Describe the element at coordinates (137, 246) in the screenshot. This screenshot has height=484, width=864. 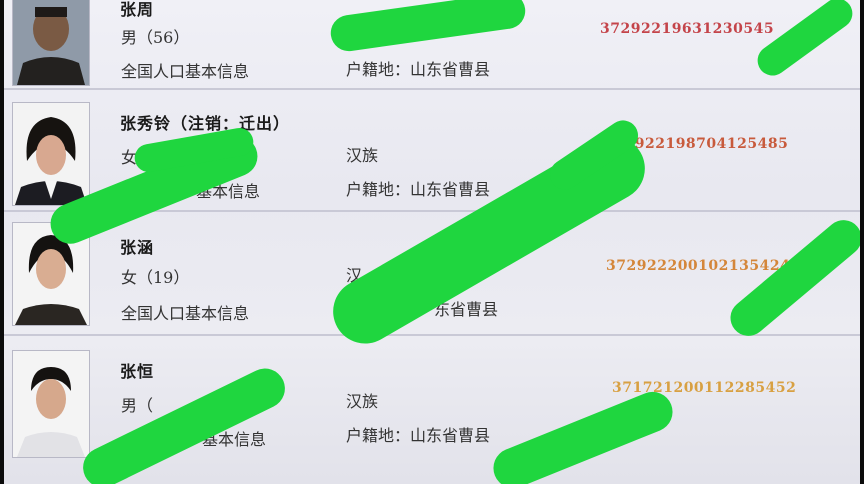
I see `person-name: 张涵` at that location.